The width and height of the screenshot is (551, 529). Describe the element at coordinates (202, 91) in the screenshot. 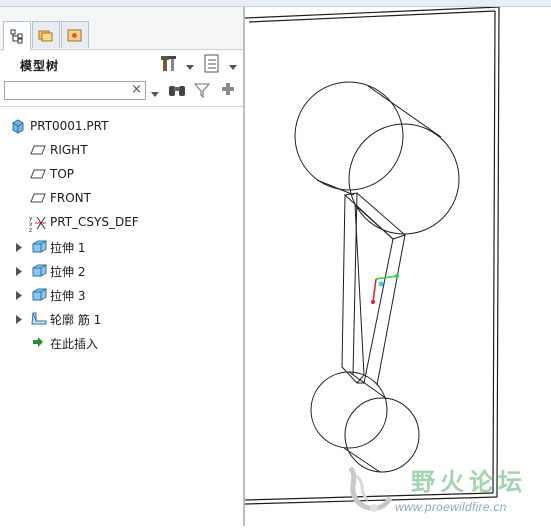

I see `filter-funnel-icon` at that location.